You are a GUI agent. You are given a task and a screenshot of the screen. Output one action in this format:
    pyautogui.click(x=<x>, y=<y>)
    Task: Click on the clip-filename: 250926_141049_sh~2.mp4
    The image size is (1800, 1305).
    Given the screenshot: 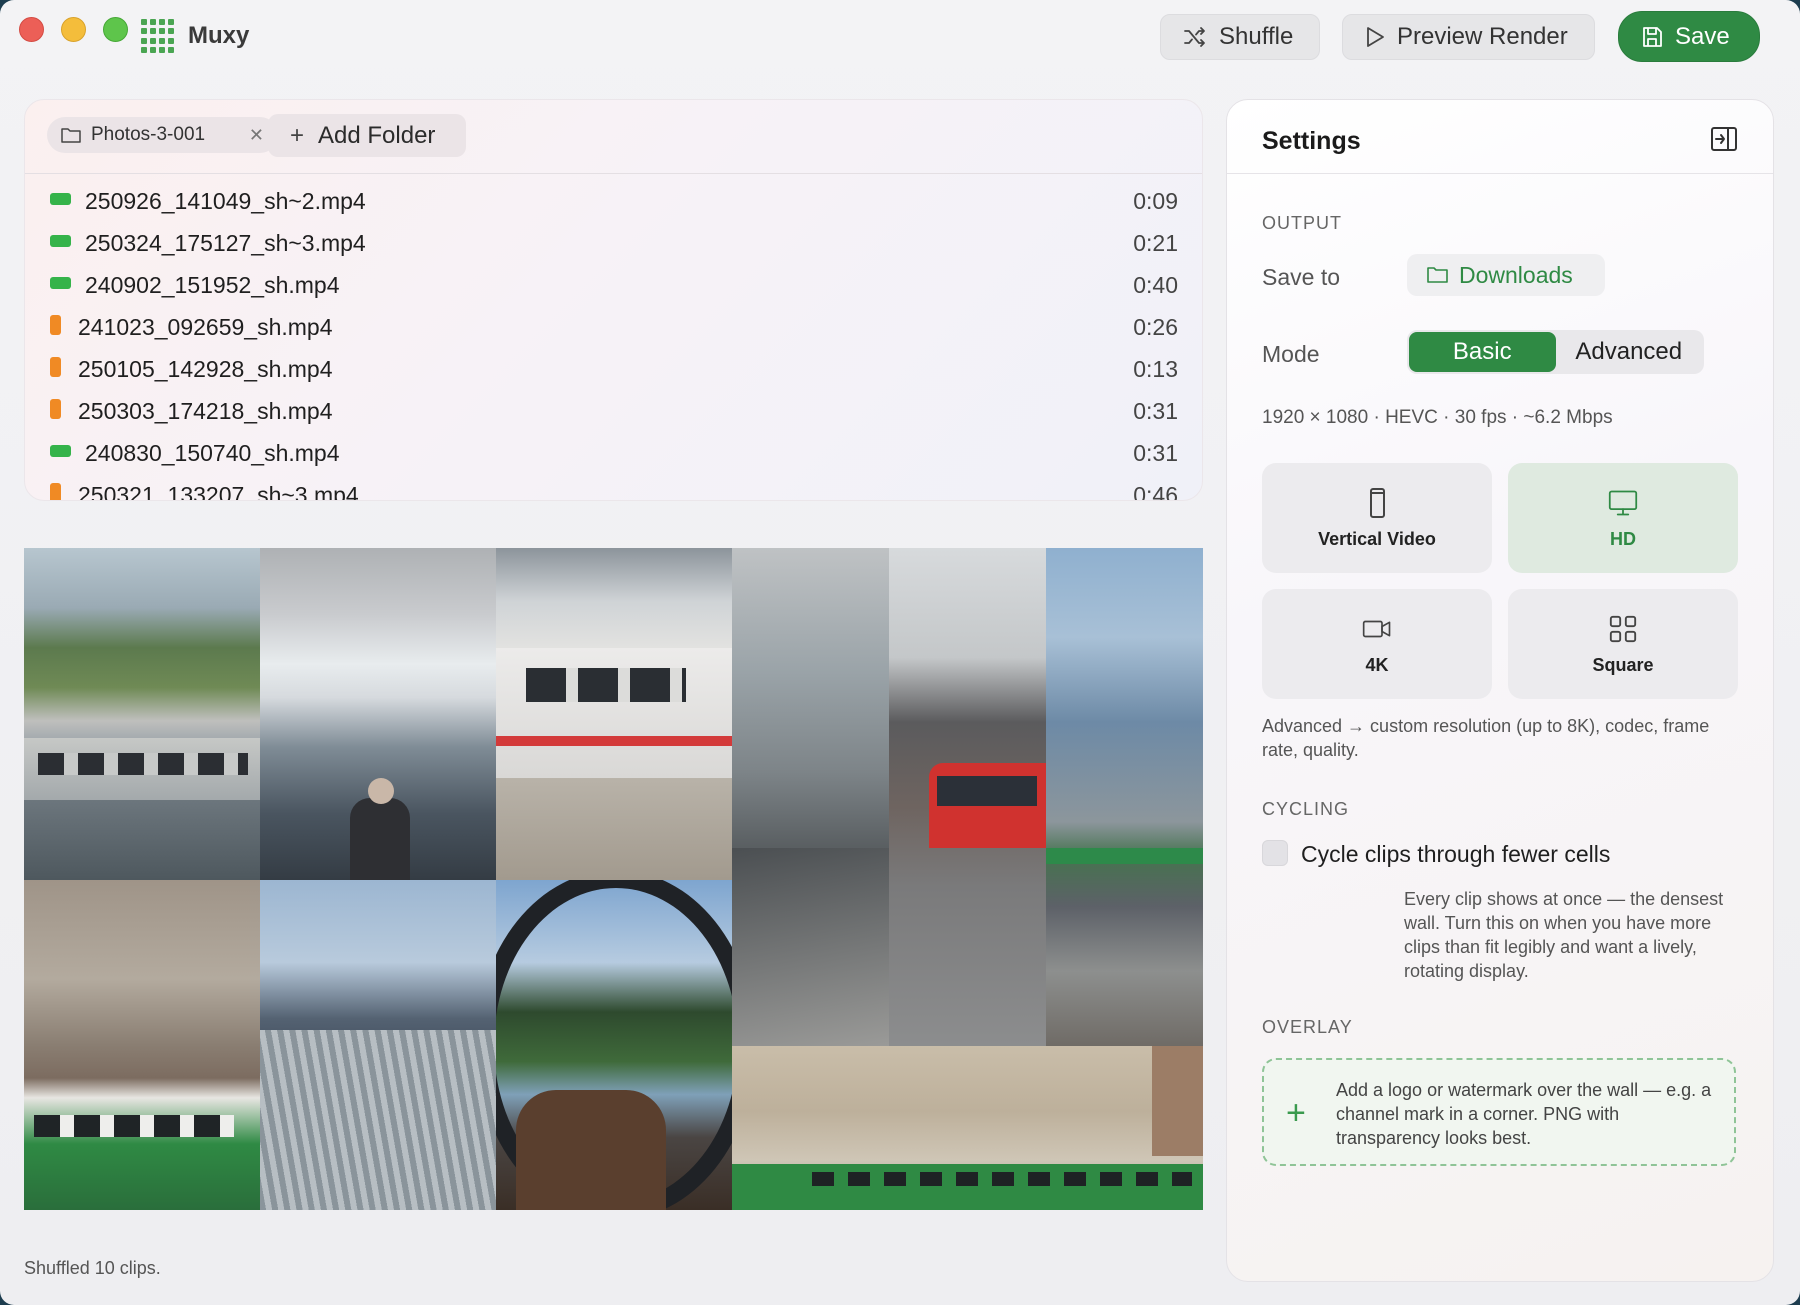 What is the action you would take?
    pyautogui.click(x=225, y=201)
    